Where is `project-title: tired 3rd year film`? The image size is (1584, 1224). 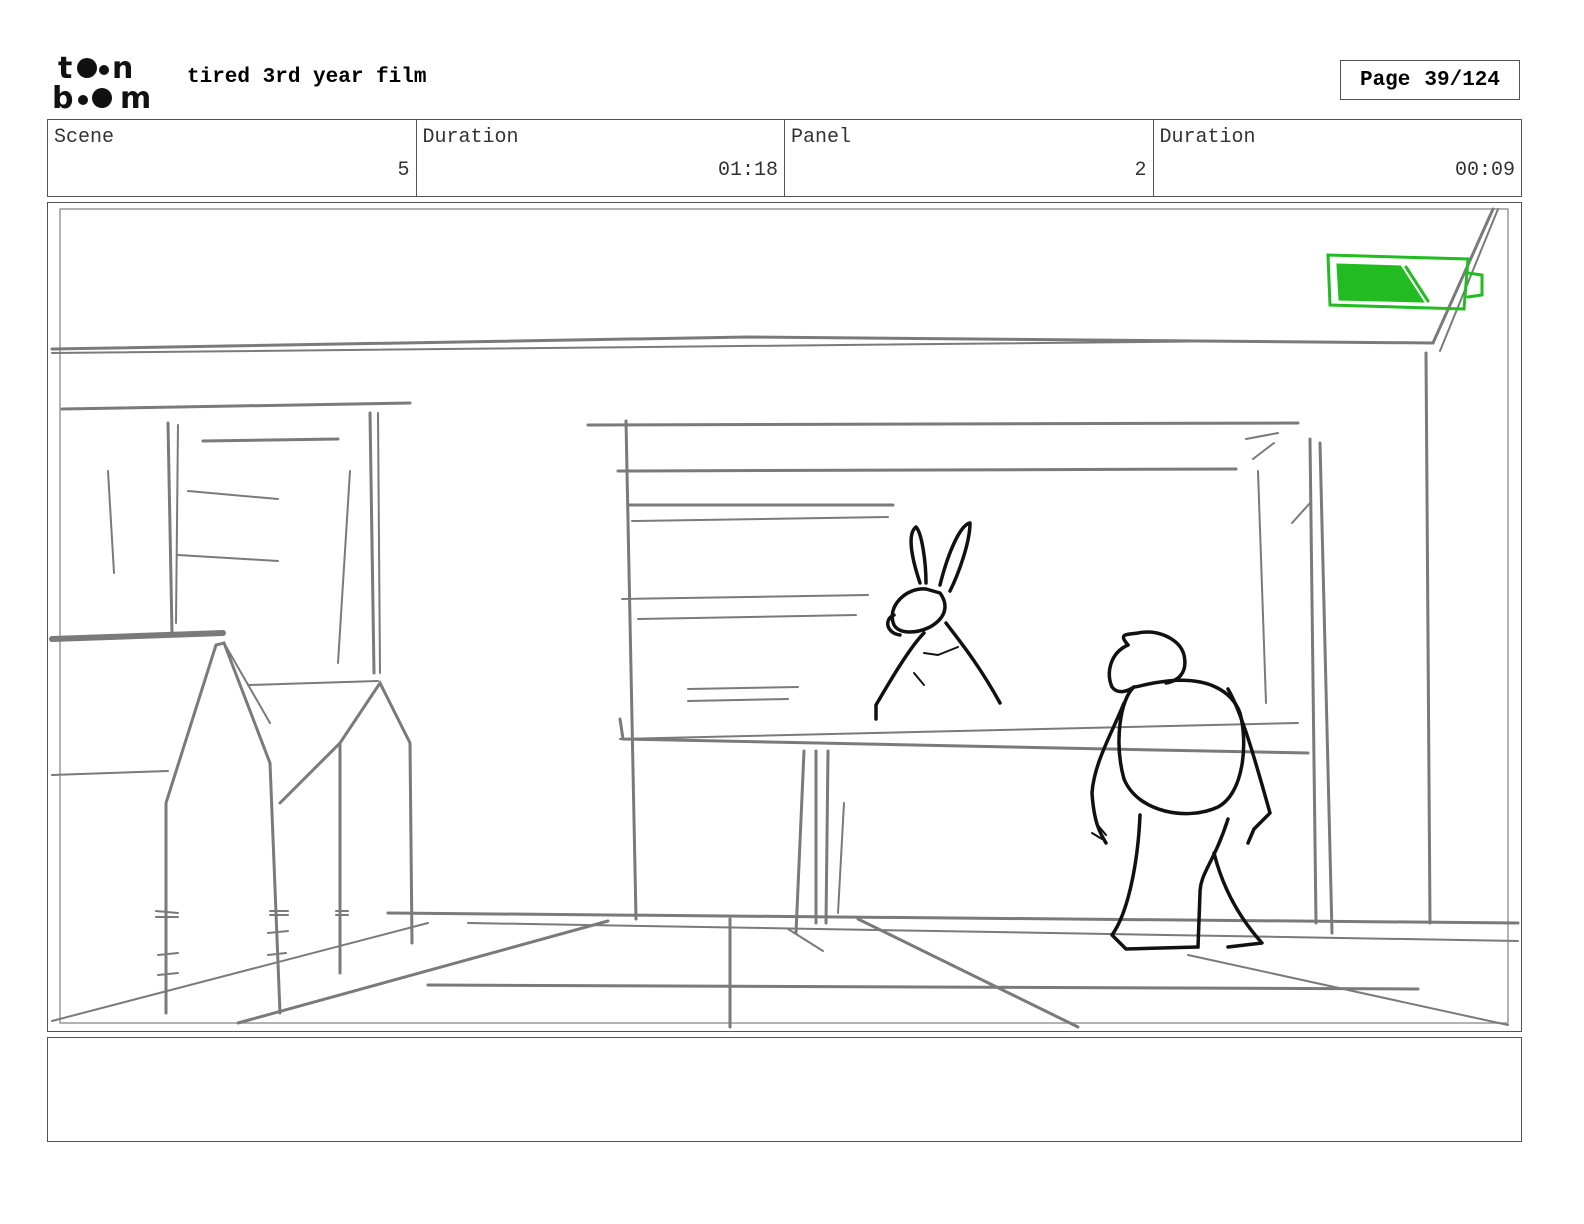
project-title: tired 3rd year film is located at coordinates (307, 77).